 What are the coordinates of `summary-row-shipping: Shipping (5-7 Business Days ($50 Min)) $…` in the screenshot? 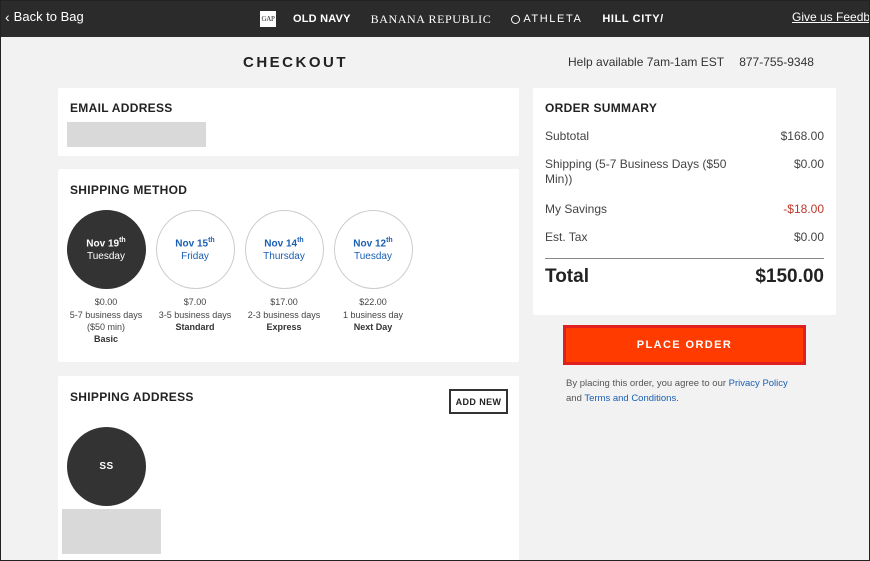 It's located at (684, 172).